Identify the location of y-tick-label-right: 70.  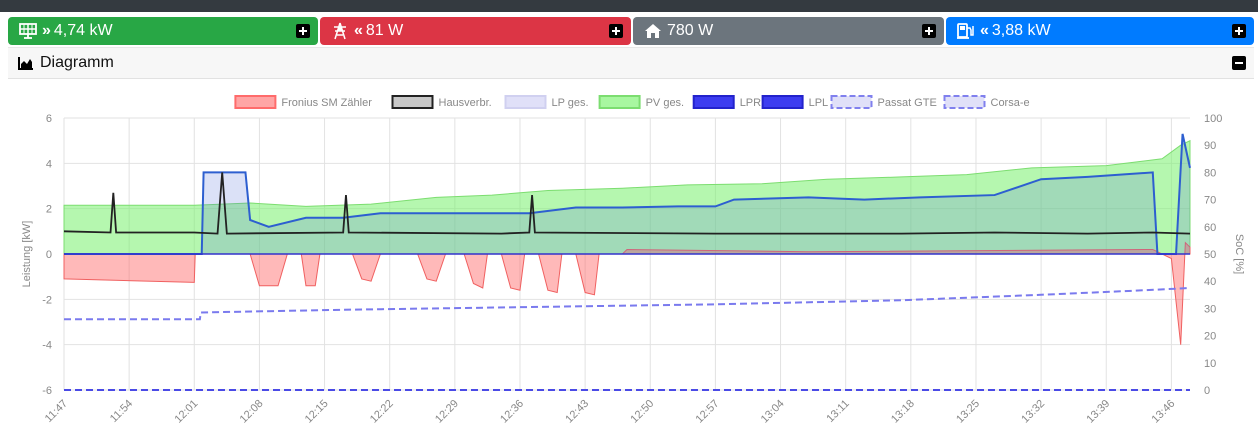
(1210, 201).